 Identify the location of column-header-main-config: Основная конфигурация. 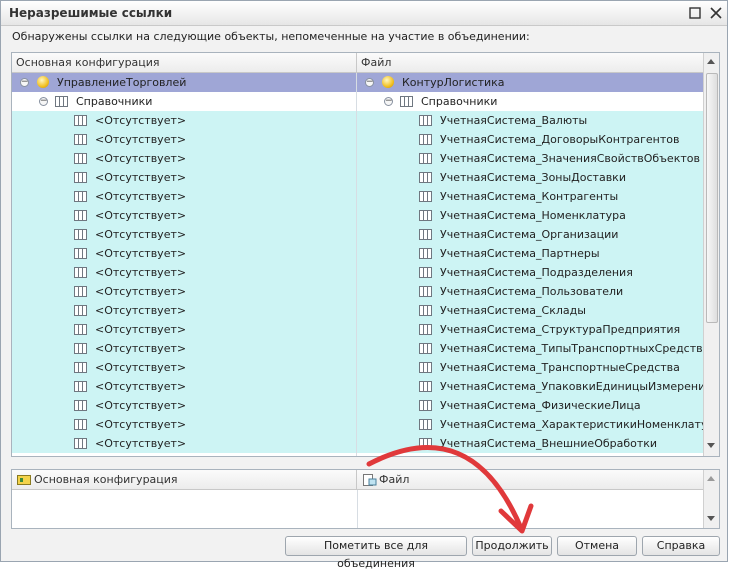
(184, 63).